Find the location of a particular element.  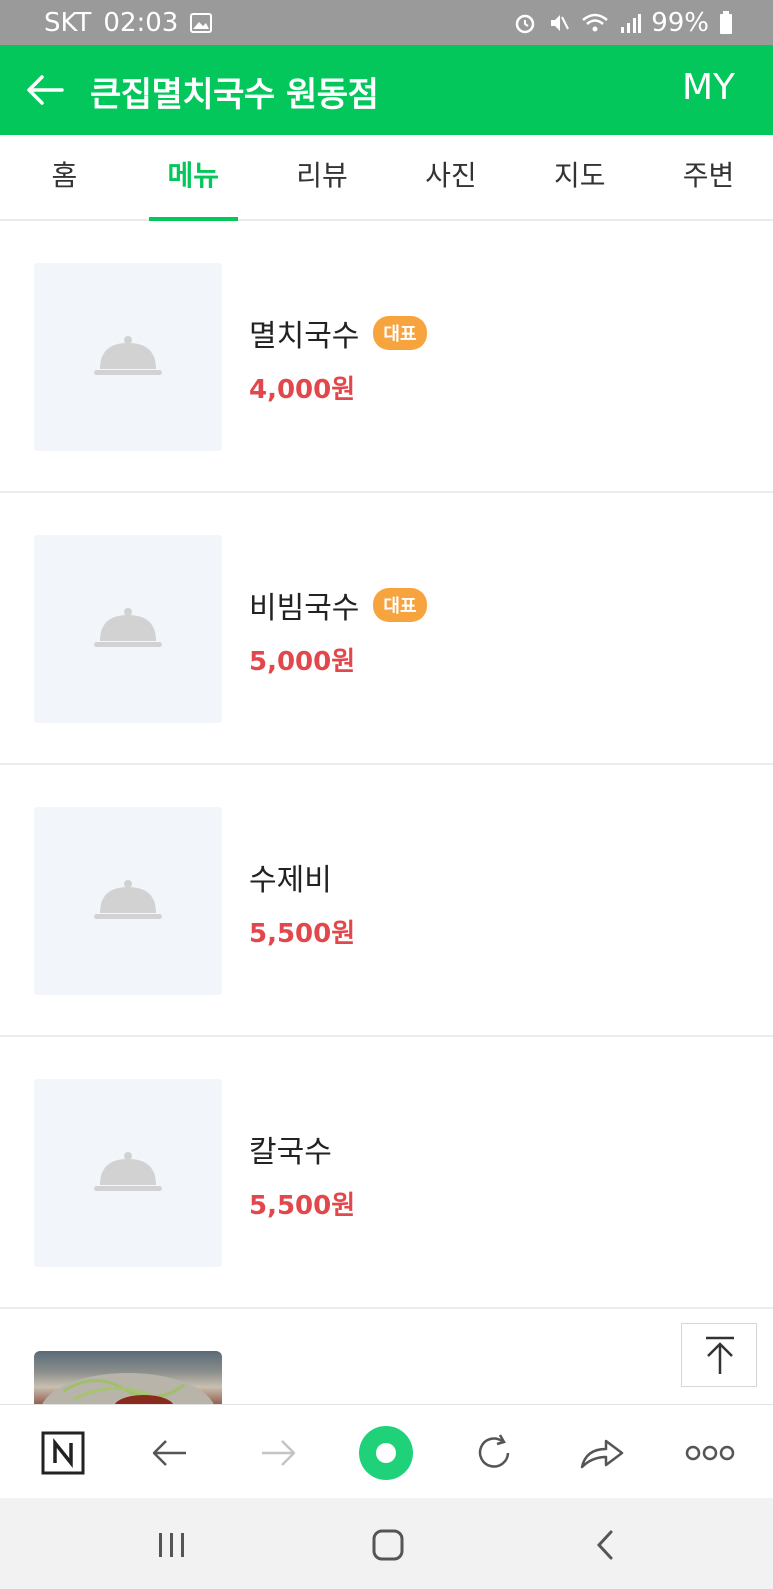

recents-button is located at coordinates (172, 1545).